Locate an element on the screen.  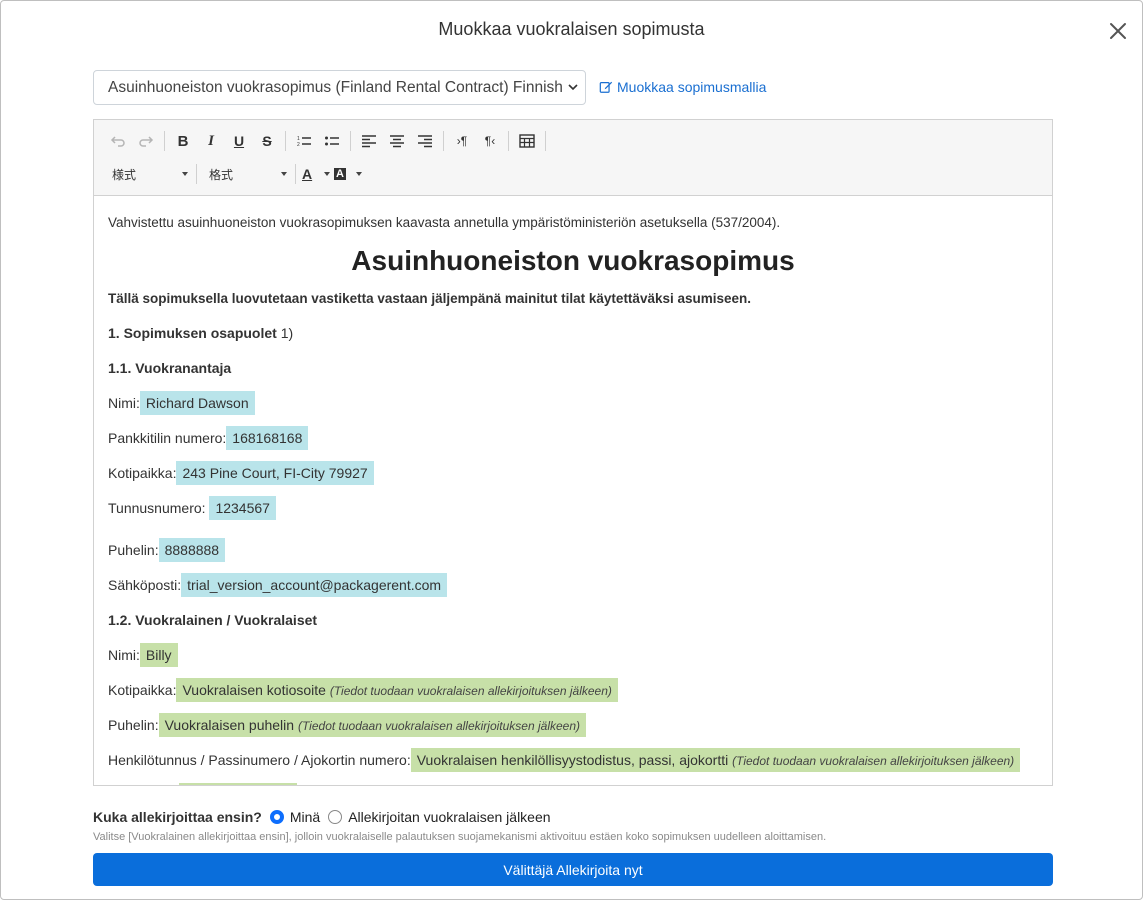
radio-unselected is located at coordinates (335, 817).